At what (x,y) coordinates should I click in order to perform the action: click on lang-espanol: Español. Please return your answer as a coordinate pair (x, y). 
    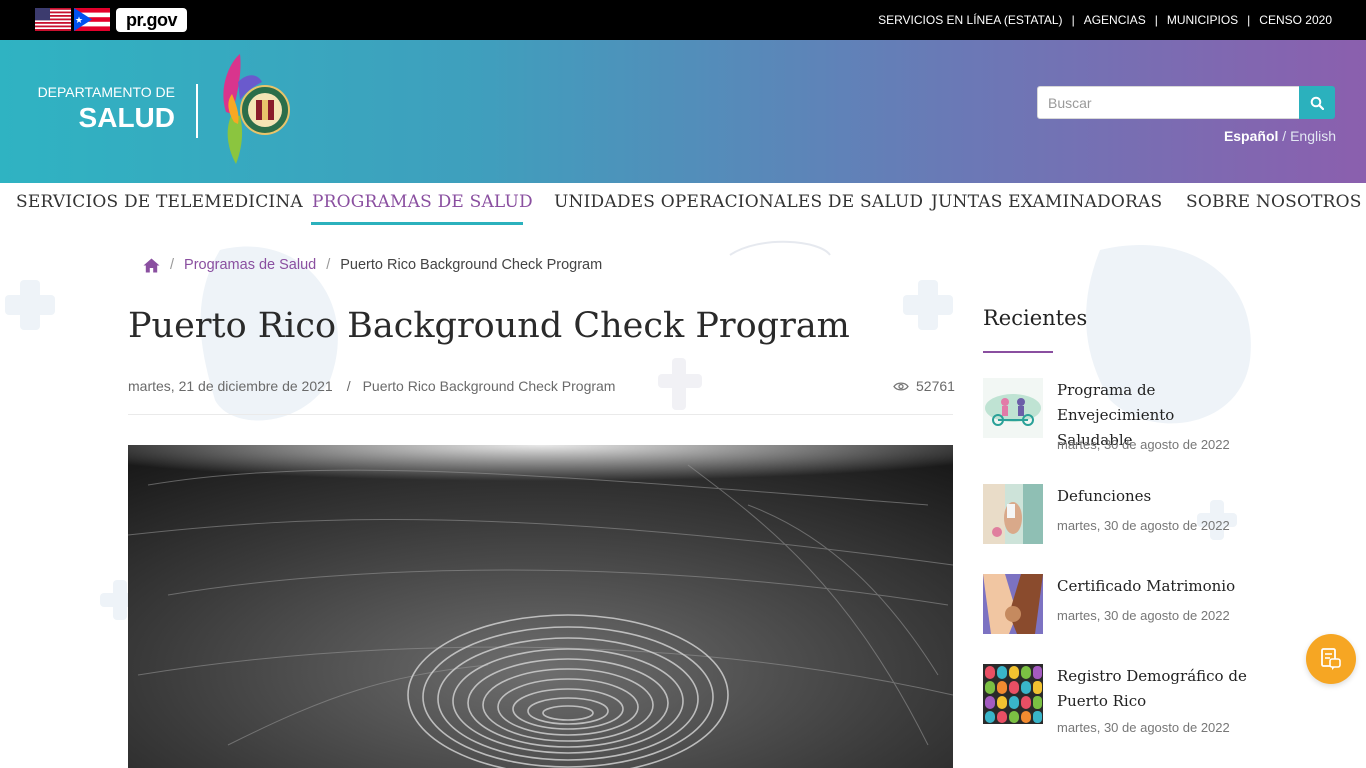
    Looking at the image, I should click on (1251, 136).